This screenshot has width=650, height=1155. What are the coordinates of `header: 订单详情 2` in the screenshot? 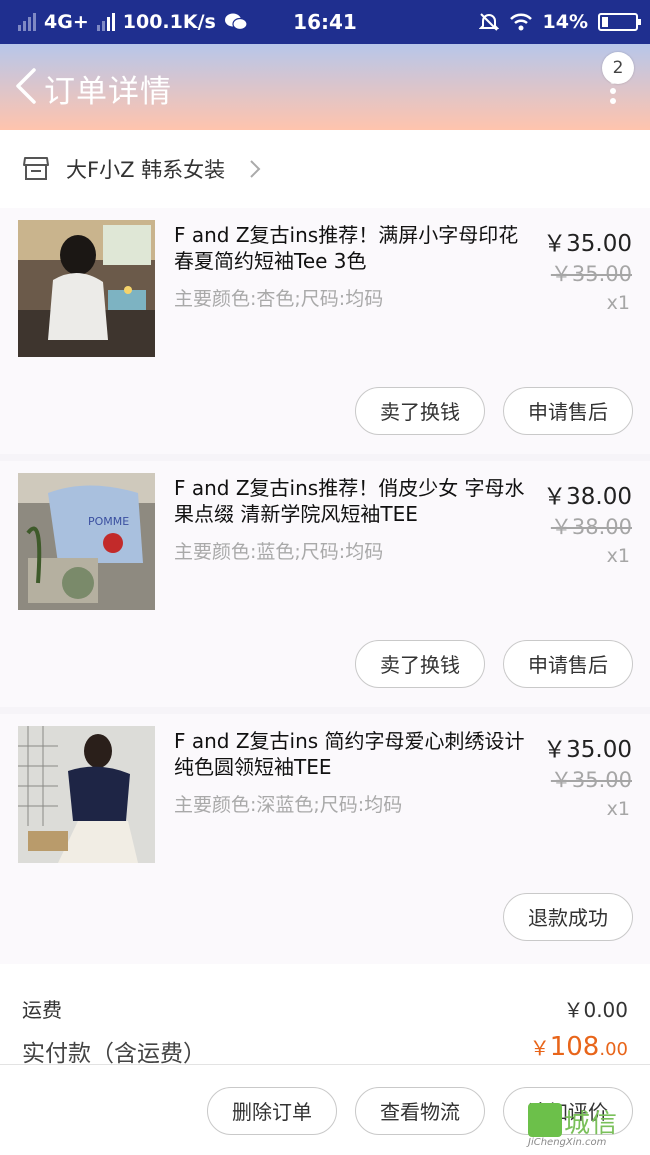 It's located at (325, 87).